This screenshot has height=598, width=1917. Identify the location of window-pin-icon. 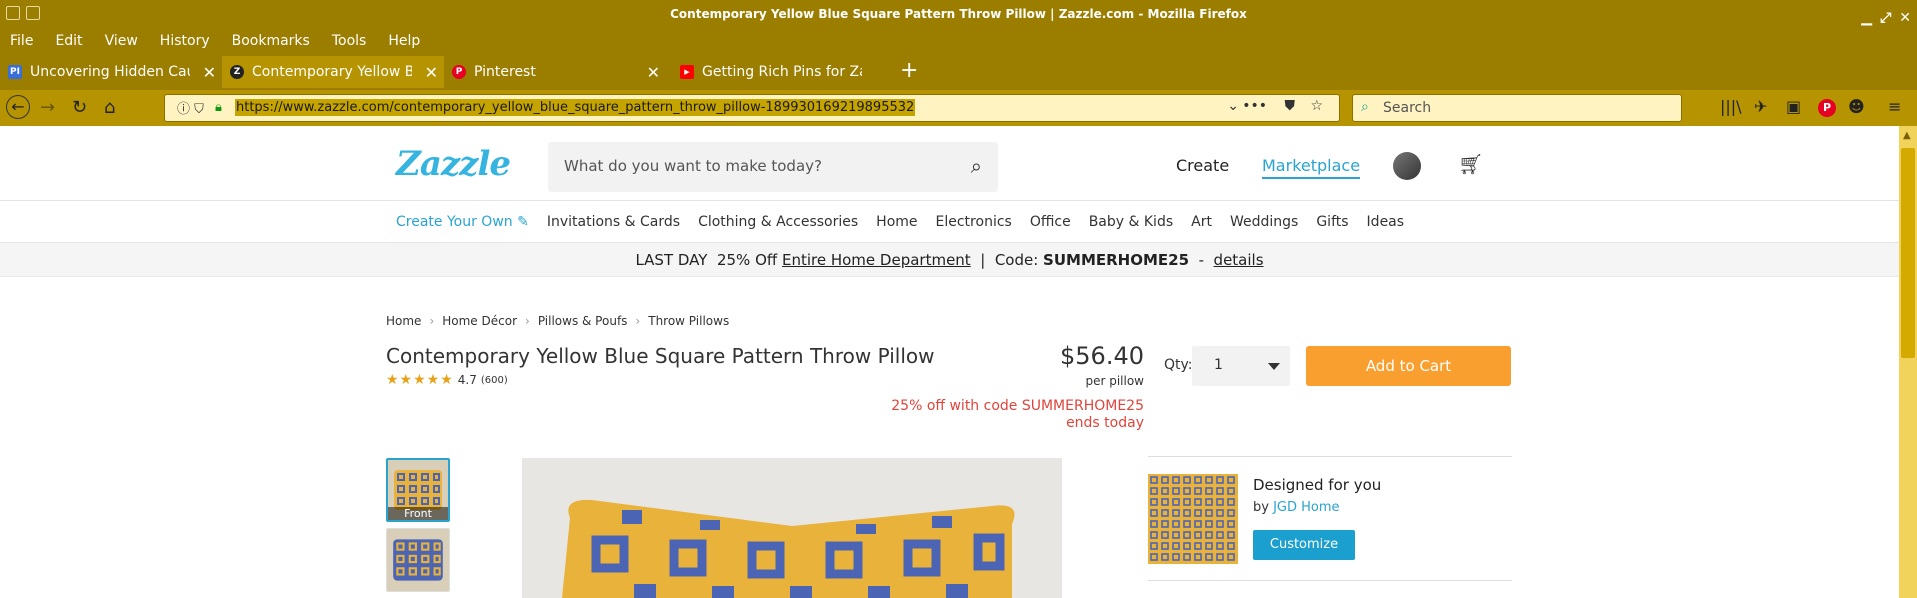
(33, 13).